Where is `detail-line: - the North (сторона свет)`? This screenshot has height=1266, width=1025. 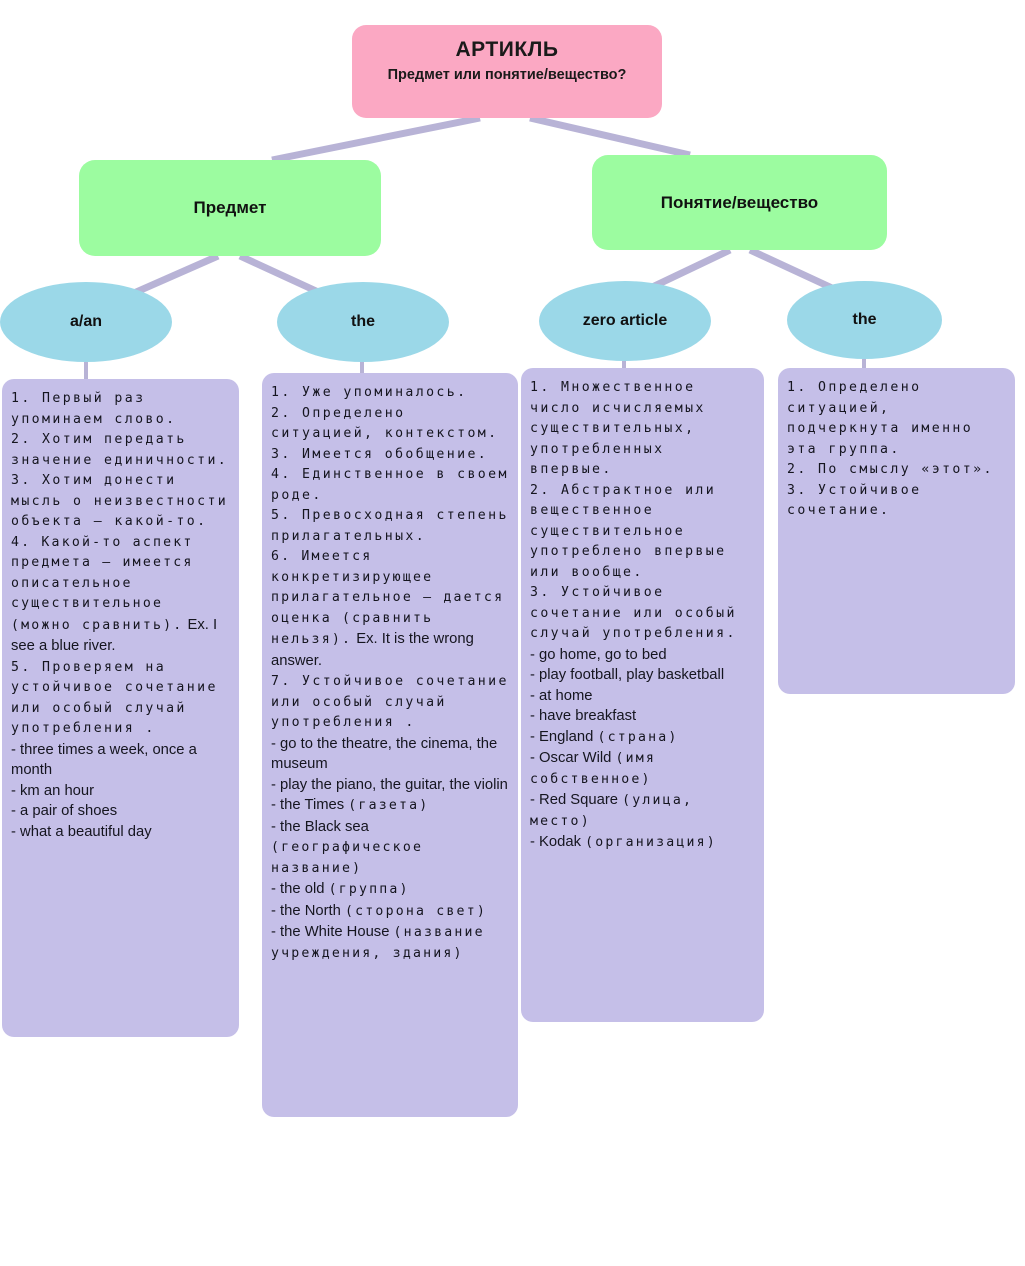
detail-line: - the North (сторона свет) is located at coordinates (391, 912).